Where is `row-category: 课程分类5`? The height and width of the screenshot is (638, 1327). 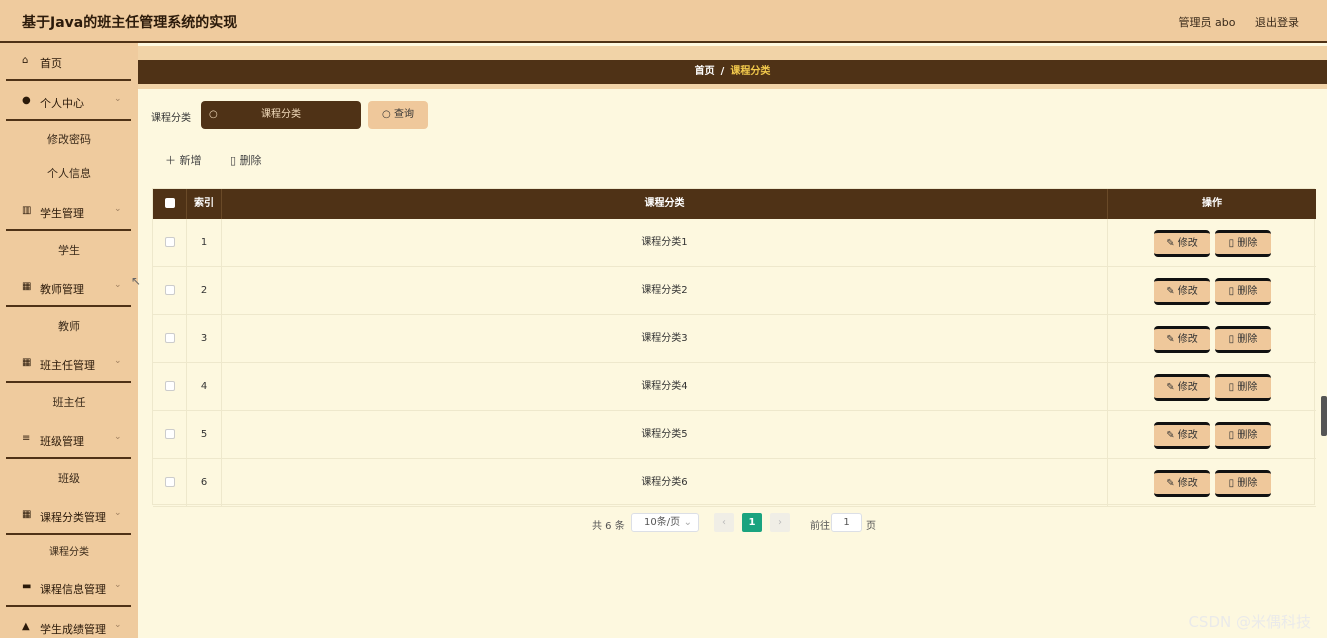
row-category: 课程分类5 is located at coordinates (665, 434).